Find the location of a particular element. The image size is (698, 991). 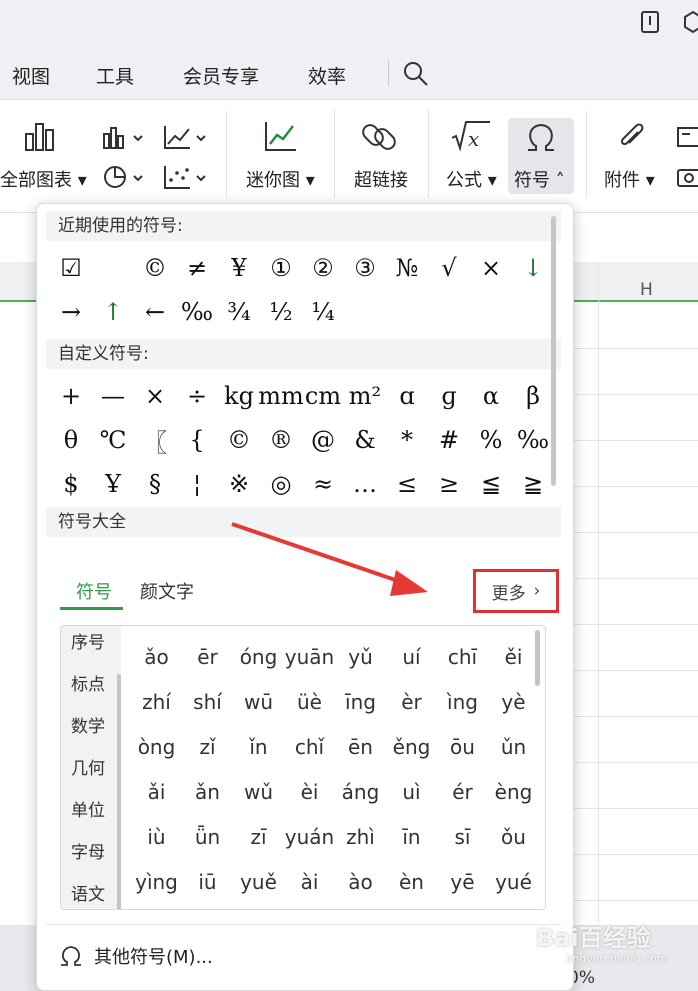

watermark-logo: Bai百经验 is located at coordinates (593, 938).